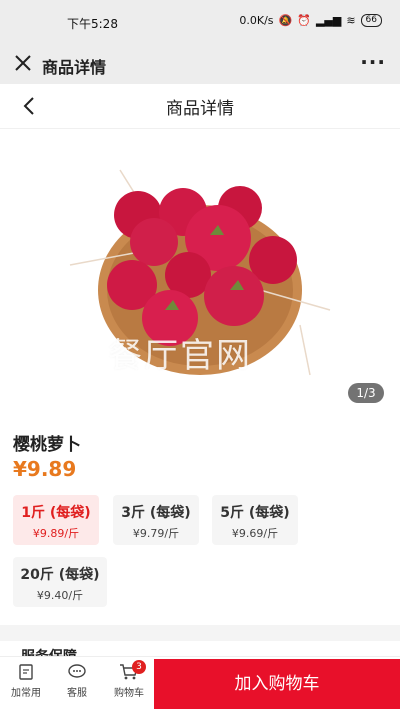 The width and height of the screenshot is (400, 712). I want to click on page-header: 商品详情, so click(200, 106).